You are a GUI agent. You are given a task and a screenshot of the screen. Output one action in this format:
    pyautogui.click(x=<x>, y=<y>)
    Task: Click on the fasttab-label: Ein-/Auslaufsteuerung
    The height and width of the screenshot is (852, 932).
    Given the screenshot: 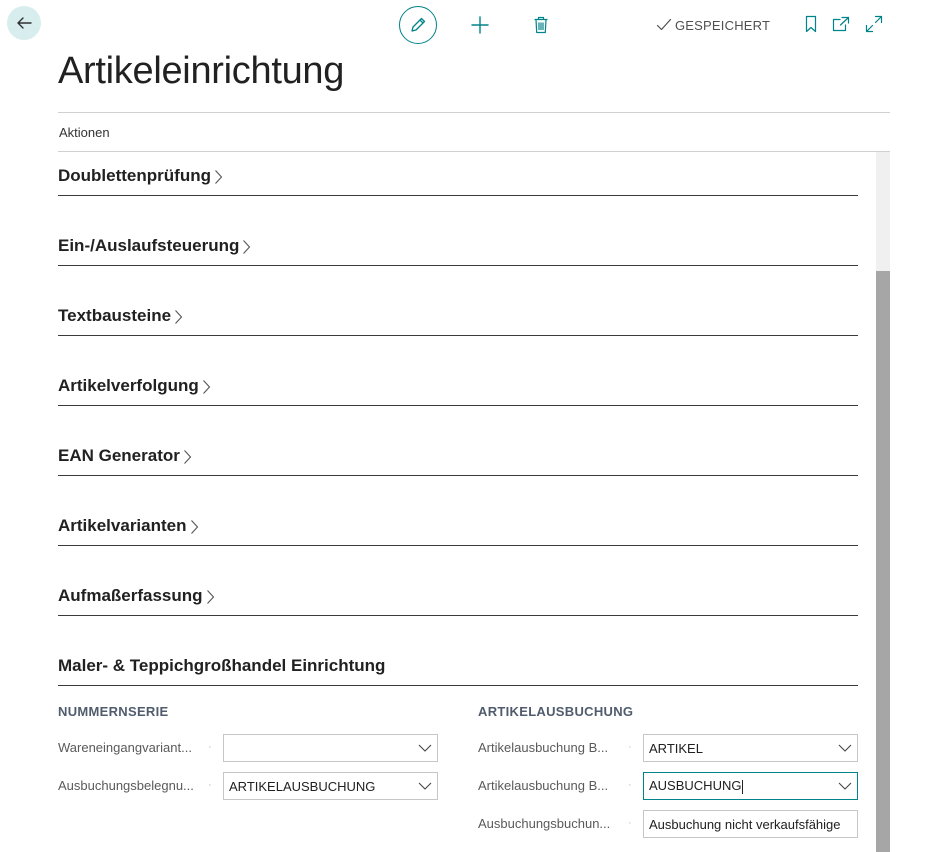 What is the action you would take?
    pyautogui.click(x=149, y=245)
    